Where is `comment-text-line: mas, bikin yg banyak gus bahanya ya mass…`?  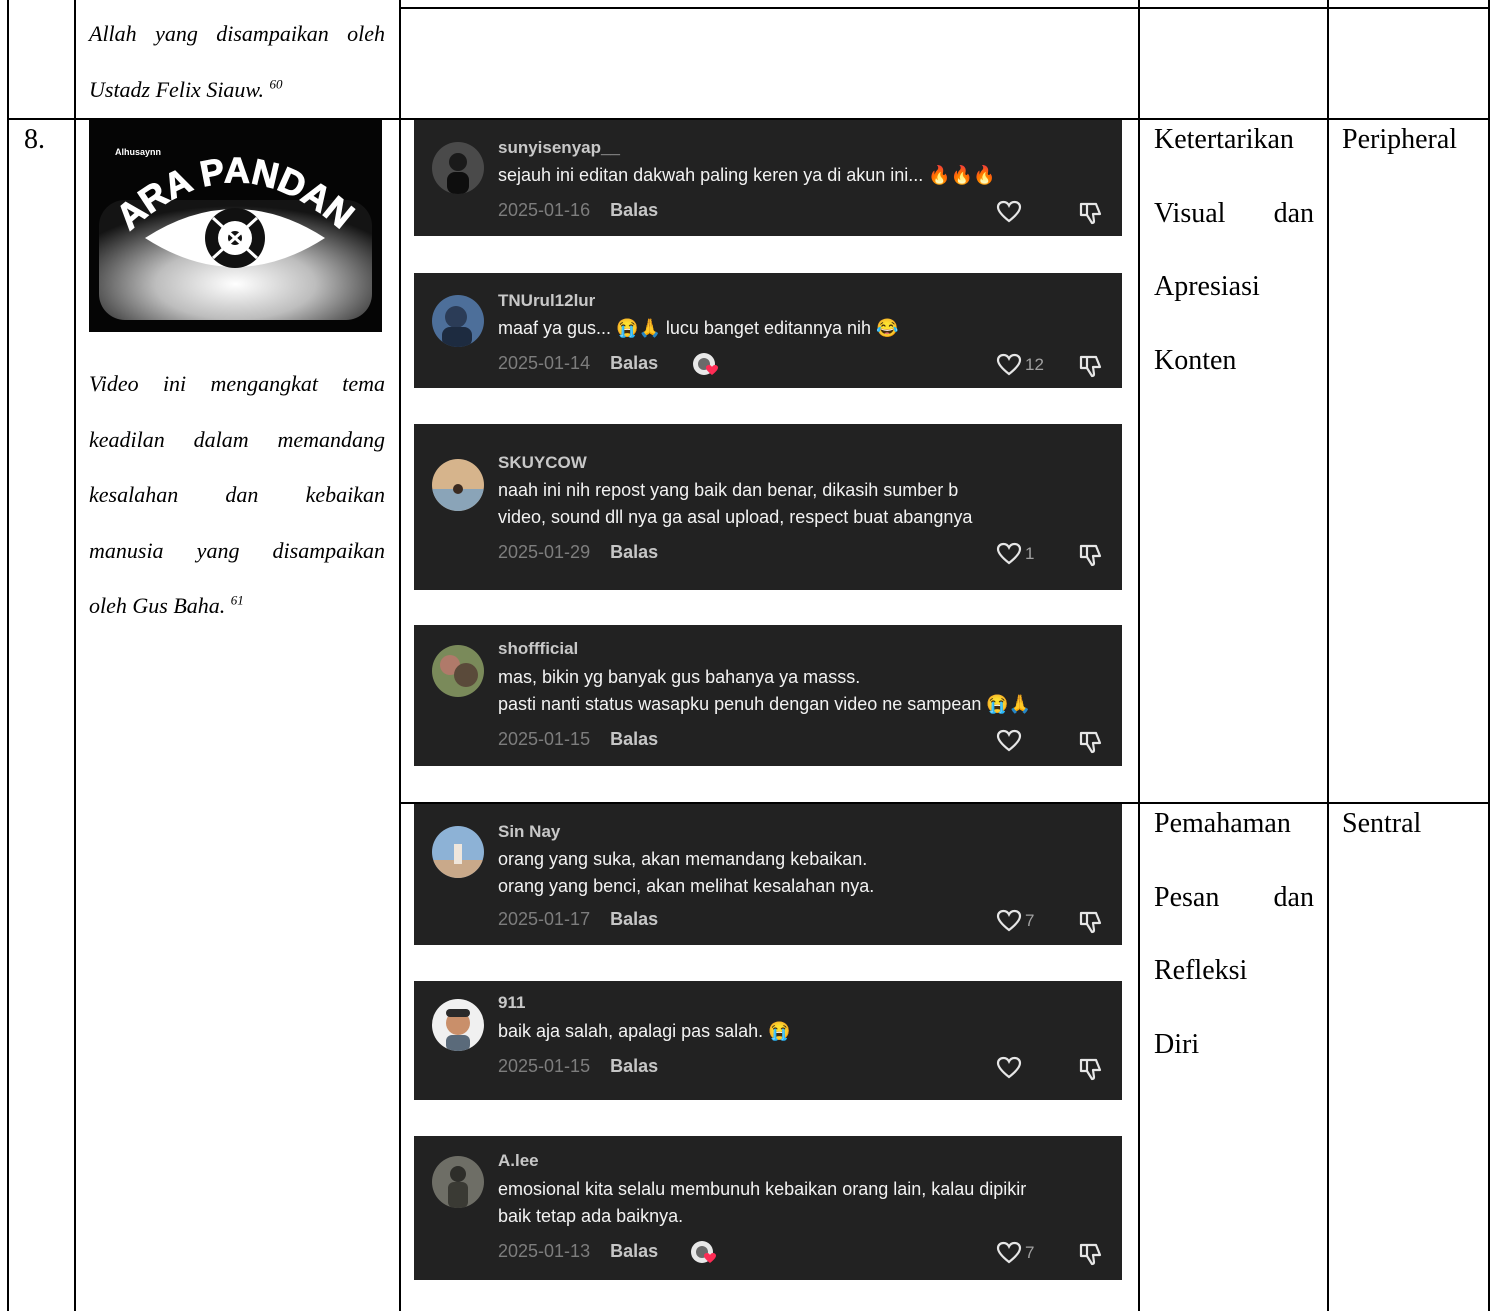
comment-text-line: mas, bikin yg banyak gus bahanya ya mass… is located at coordinates (679, 677).